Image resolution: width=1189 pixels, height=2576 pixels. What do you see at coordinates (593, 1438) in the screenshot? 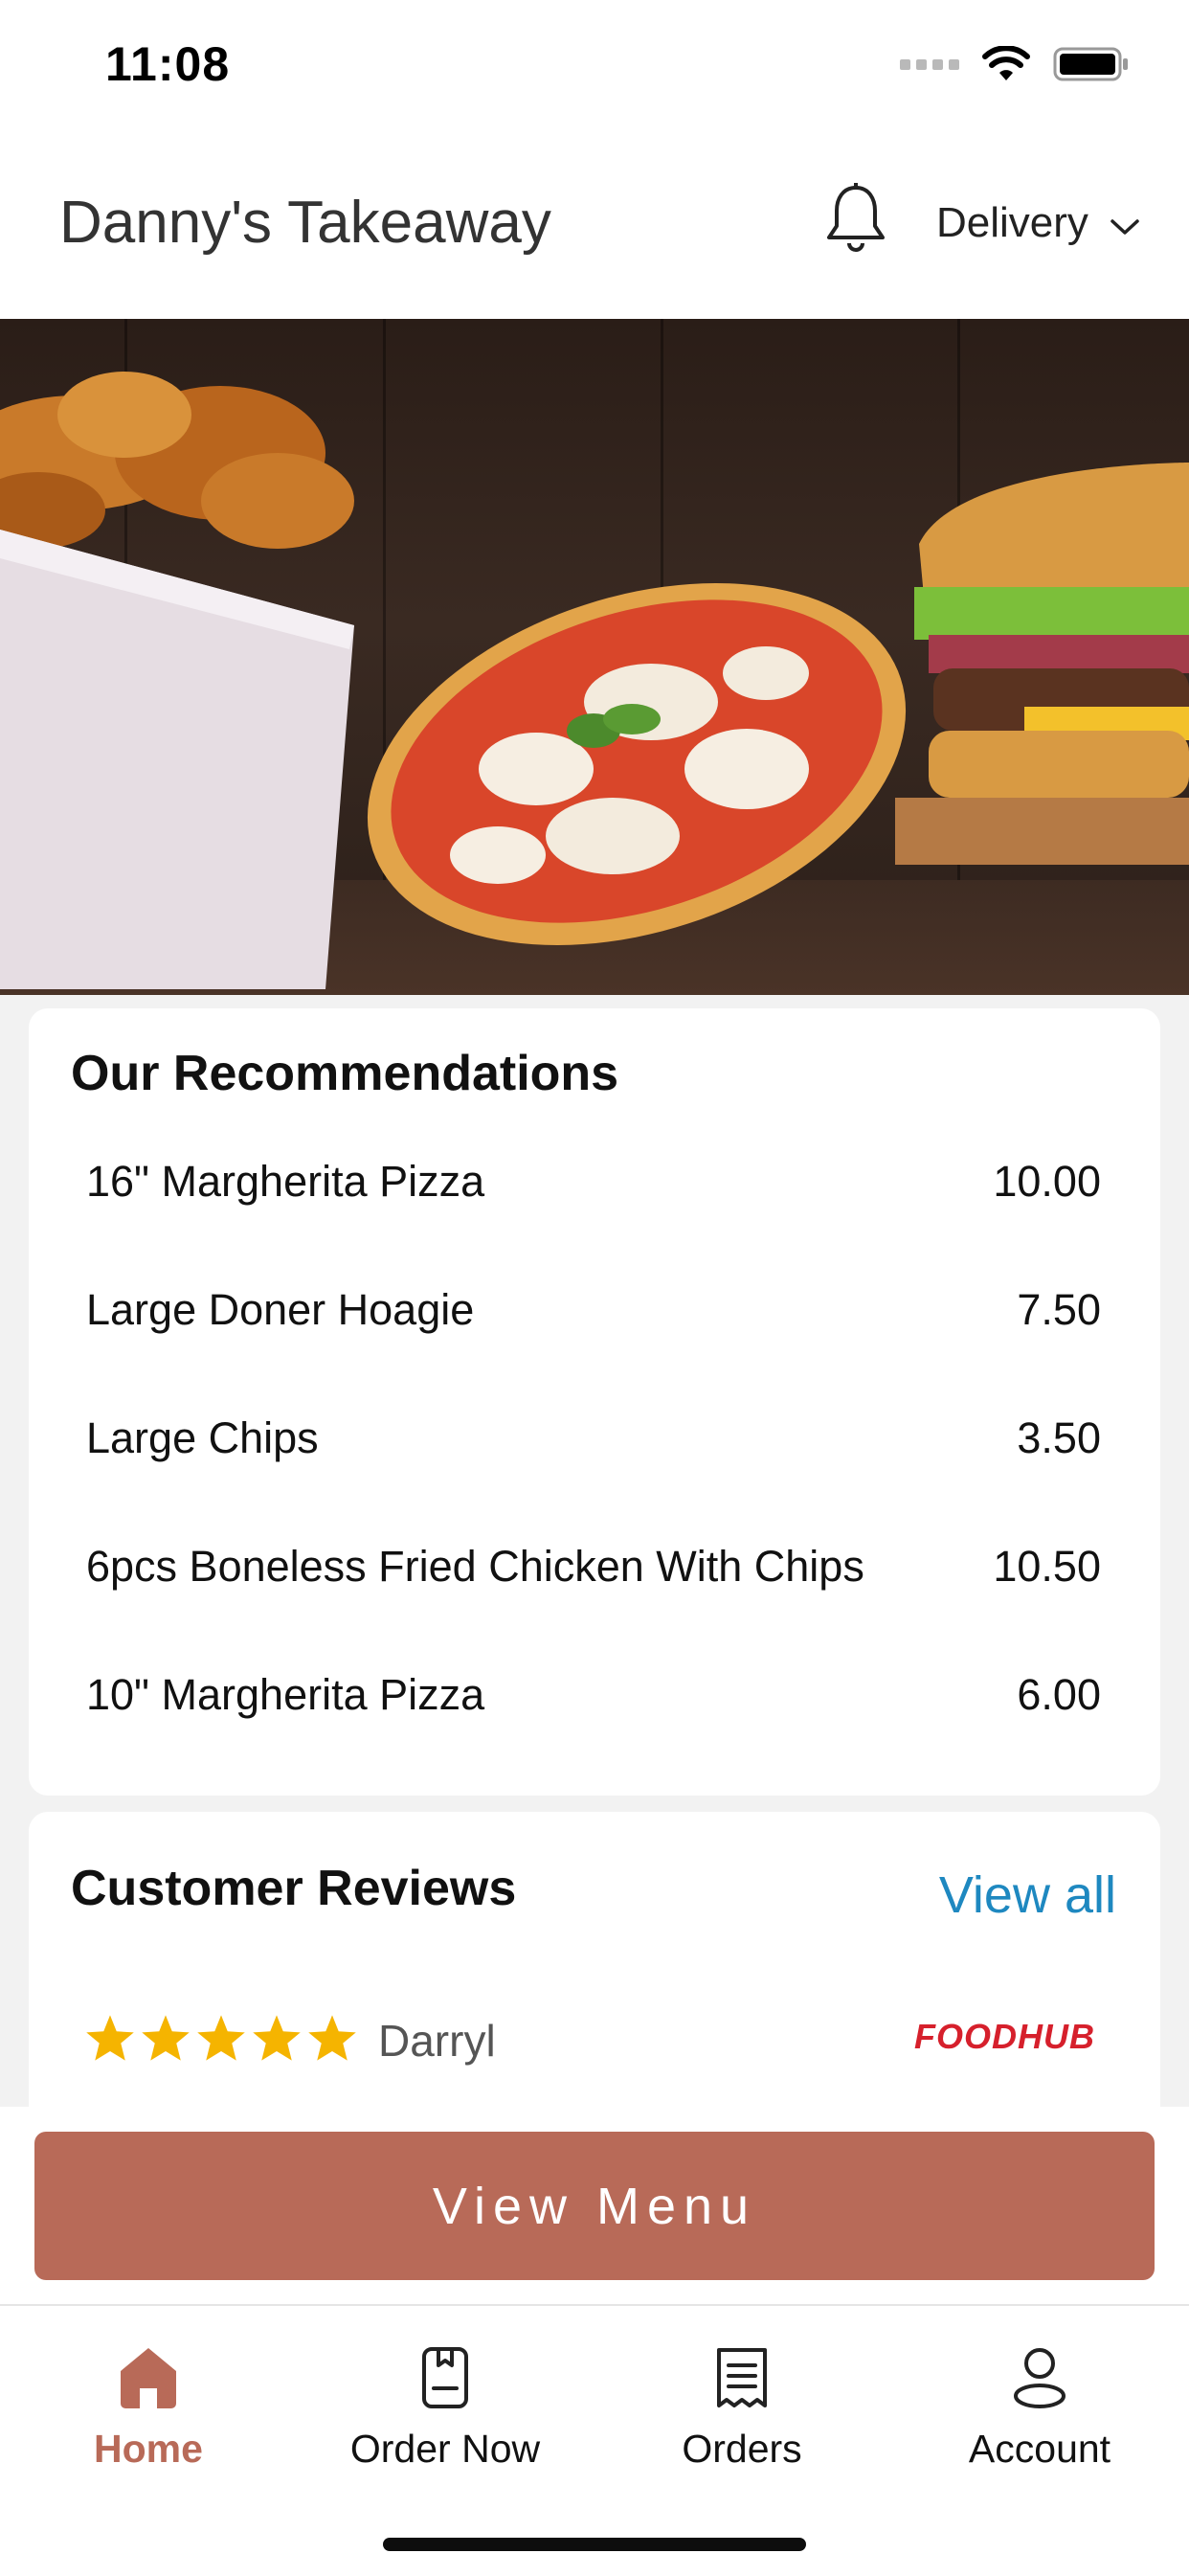
I see `recommendation-item: Large Chips 3.50` at bounding box center [593, 1438].